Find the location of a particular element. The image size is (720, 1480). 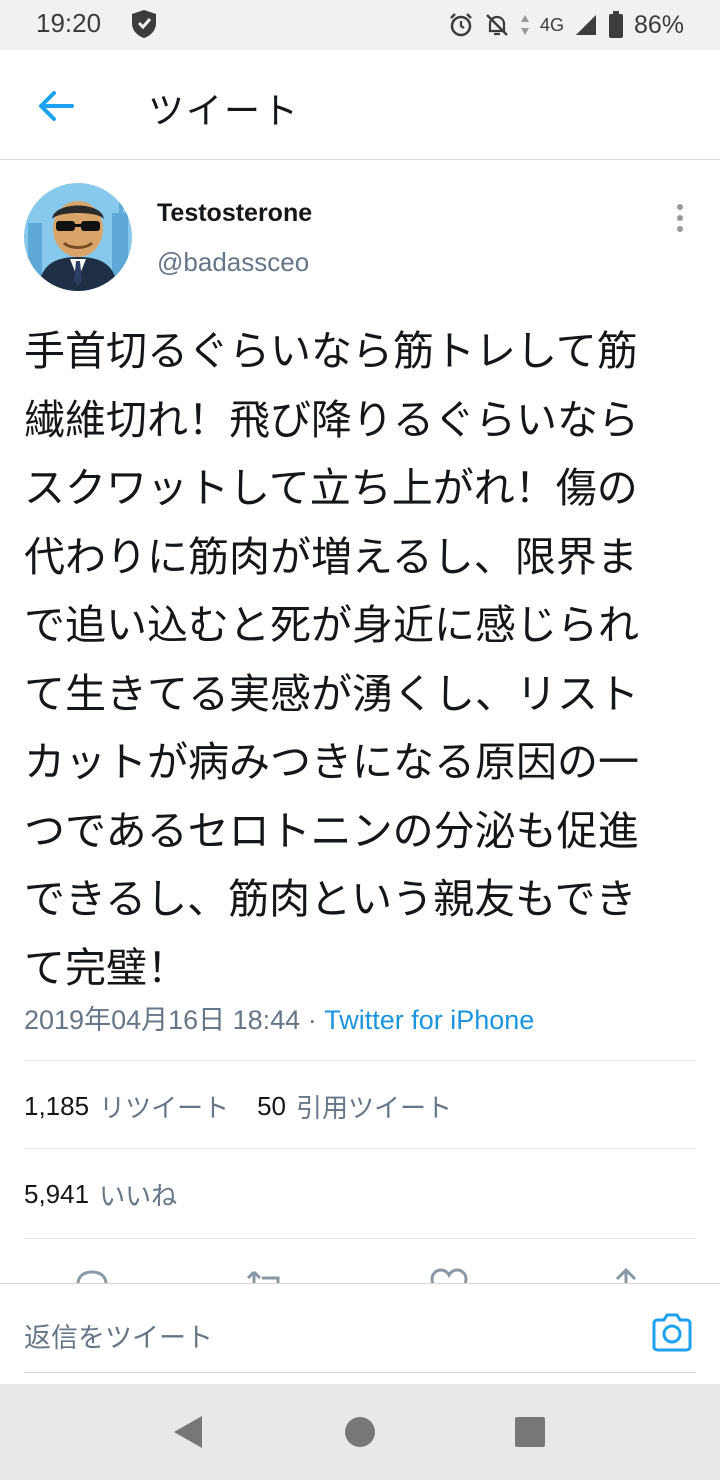

recents-square-icon is located at coordinates (530, 1432).